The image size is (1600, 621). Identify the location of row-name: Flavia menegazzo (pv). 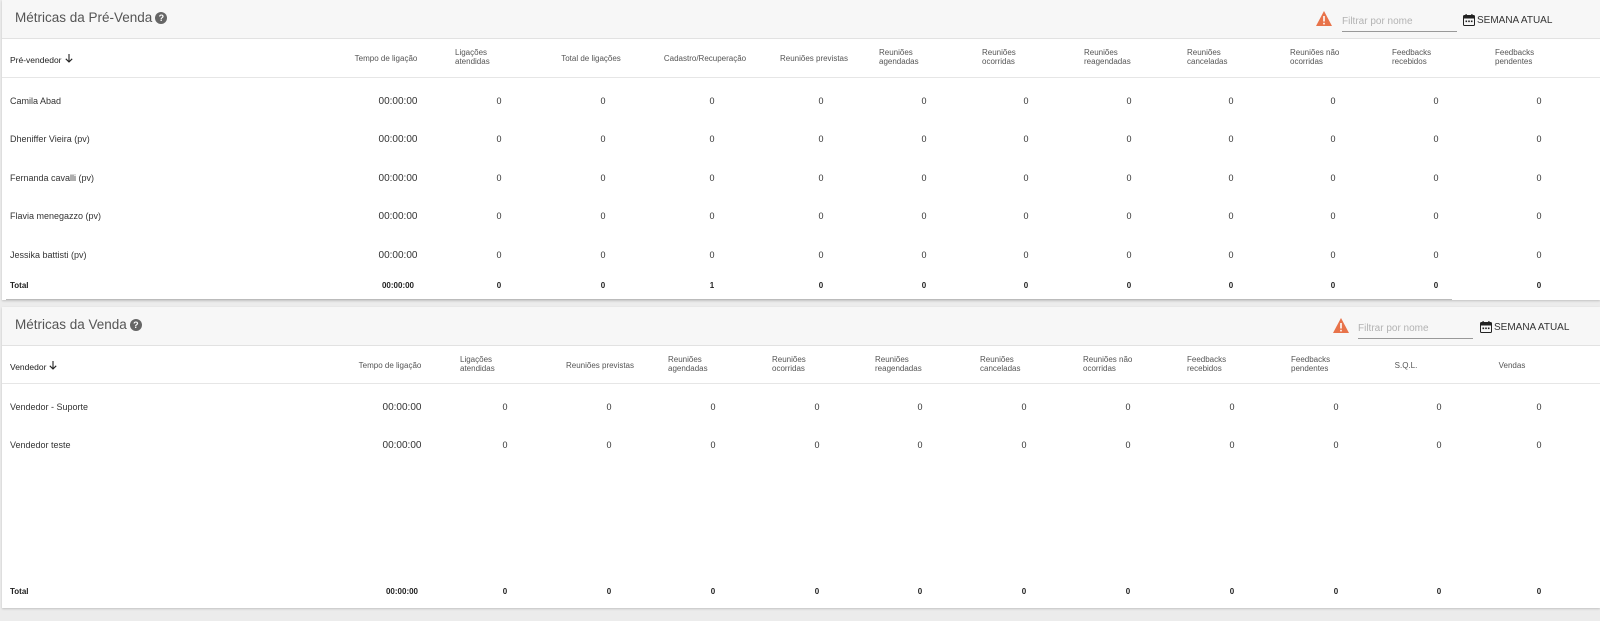
(56, 216).